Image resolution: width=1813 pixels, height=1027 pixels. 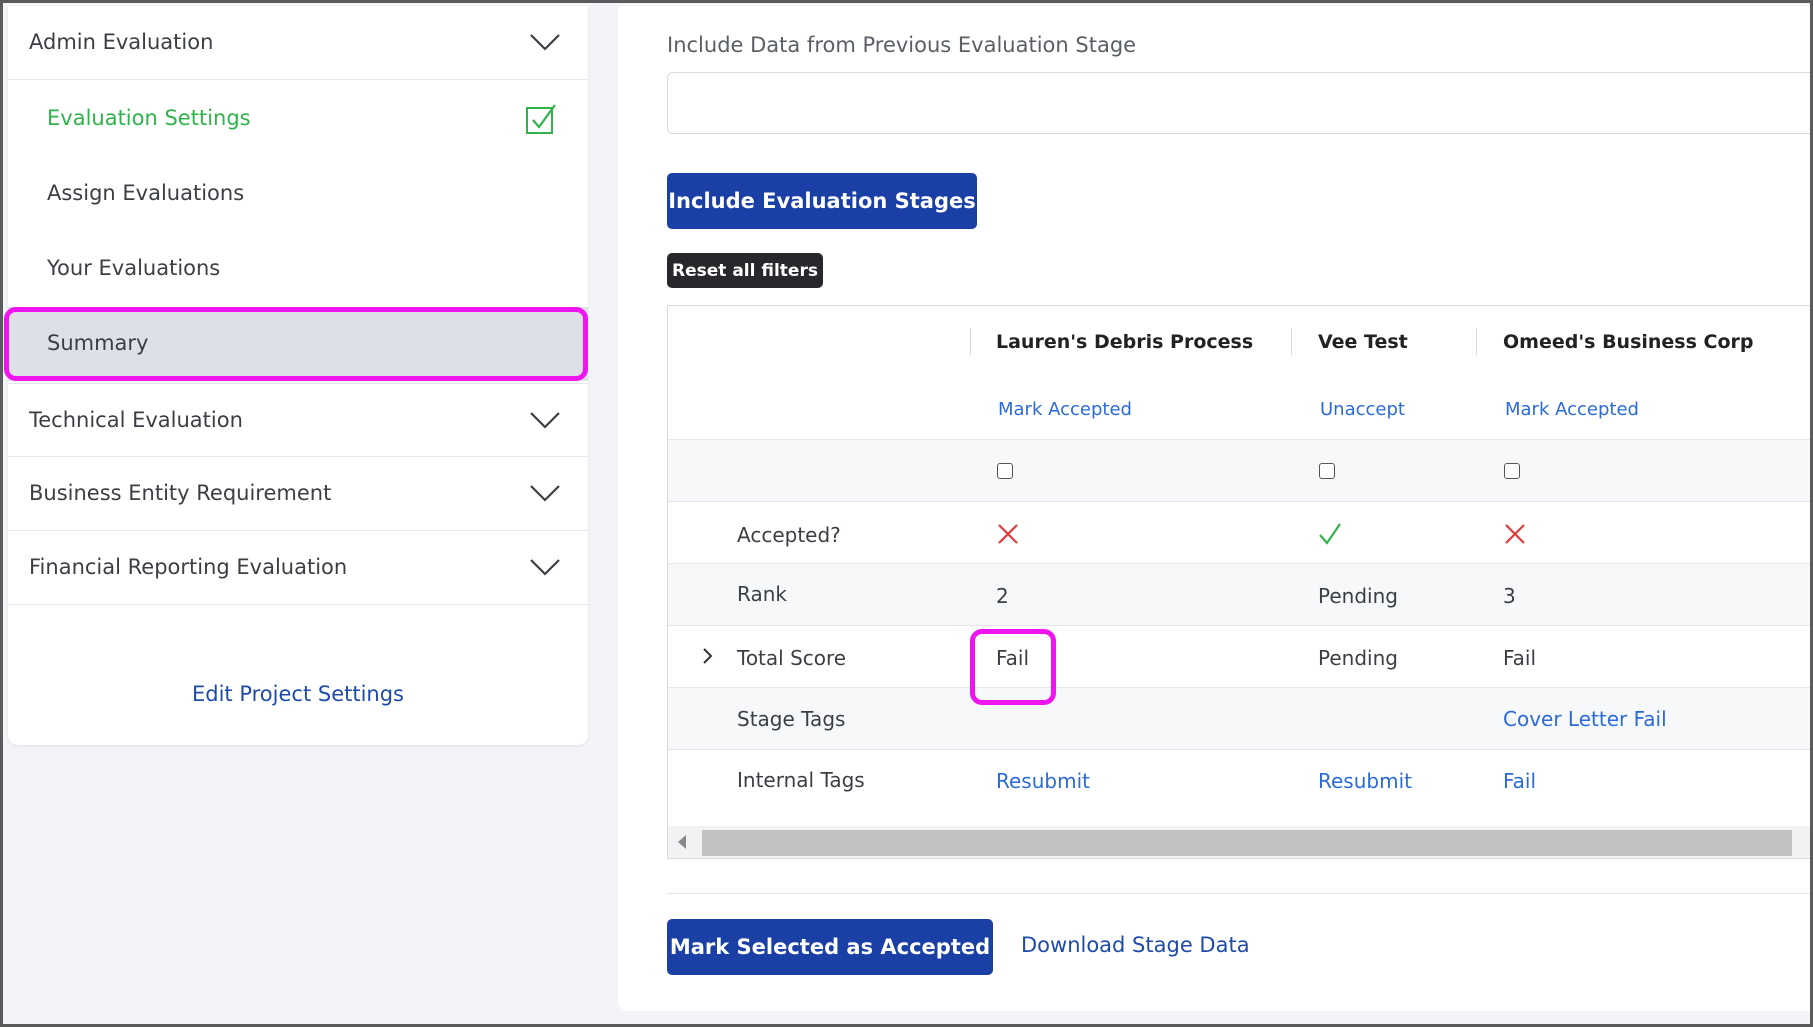 I want to click on include-evaluation-stages-button: Include Evaluation Stages, so click(x=822, y=201).